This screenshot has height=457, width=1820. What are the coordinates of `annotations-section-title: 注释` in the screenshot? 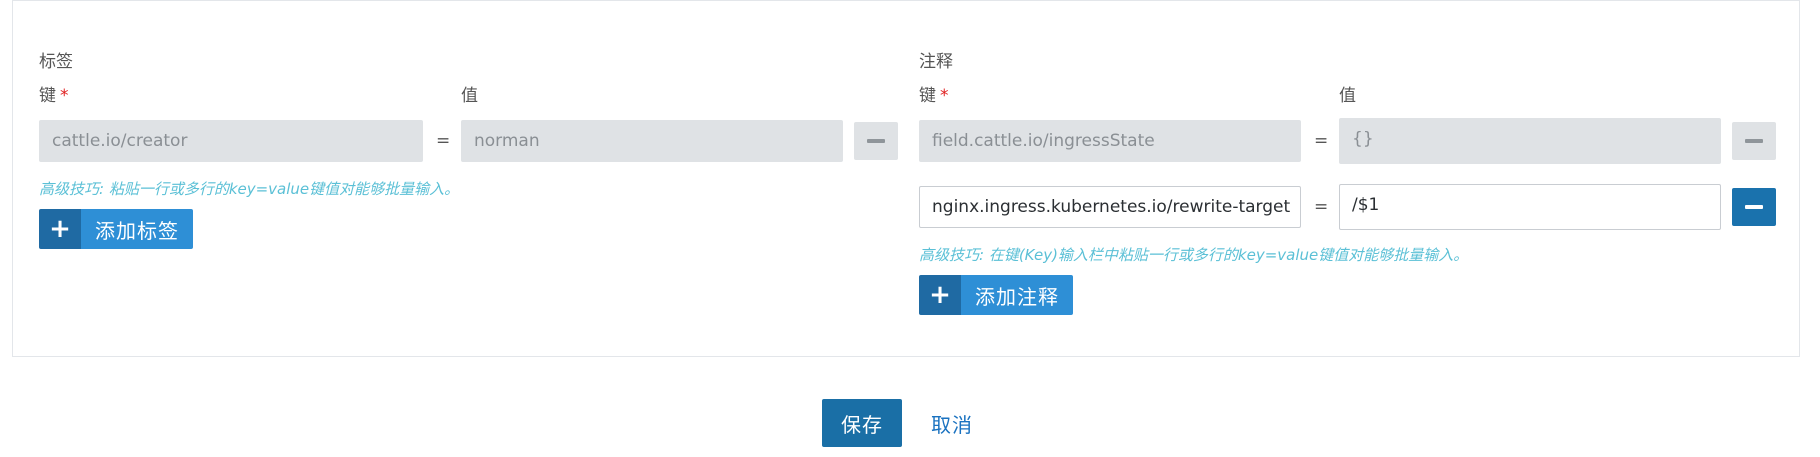 It's located at (936, 62).